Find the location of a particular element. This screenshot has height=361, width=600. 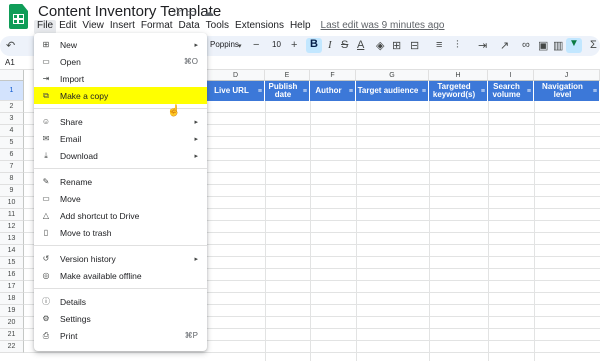

row-header: 19 is located at coordinates (12, 311).